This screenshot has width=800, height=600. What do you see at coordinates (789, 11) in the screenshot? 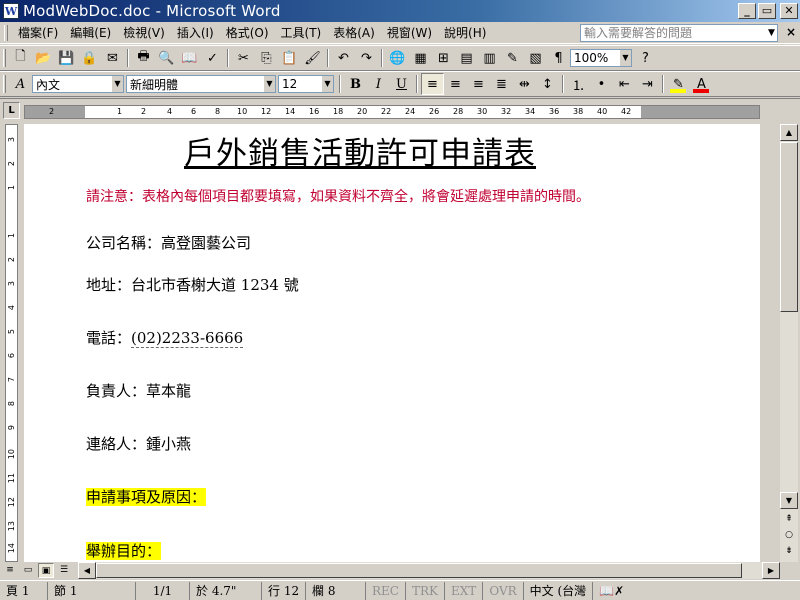
I see `close-button: ✕` at bounding box center [789, 11].